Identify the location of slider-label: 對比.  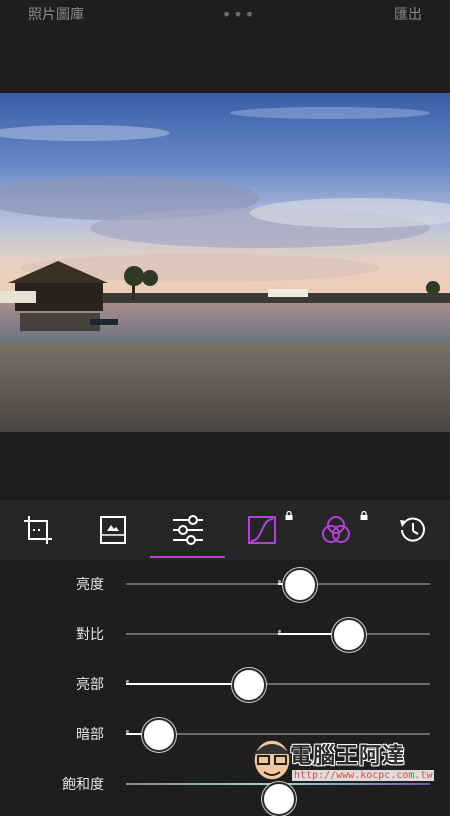
(90, 635).